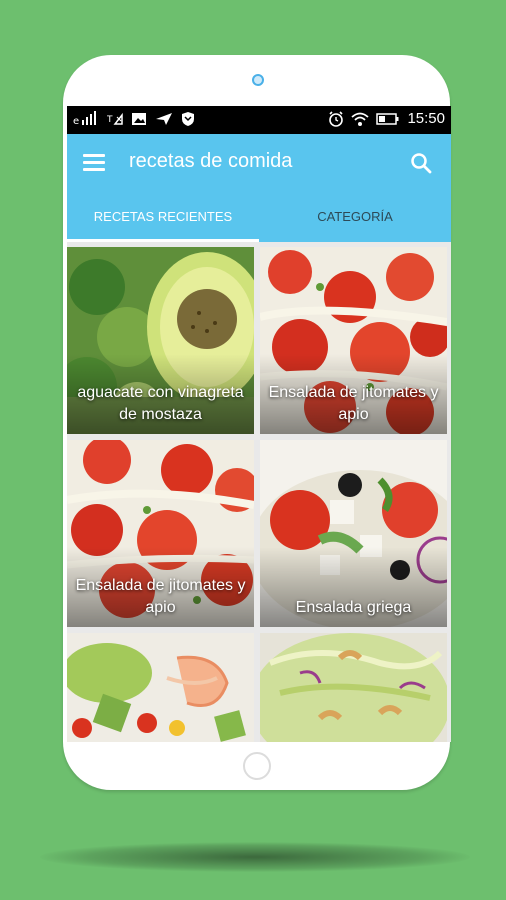 The image size is (506, 900). What do you see at coordinates (336, 118) in the screenshot?
I see `alarm-icon` at bounding box center [336, 118].